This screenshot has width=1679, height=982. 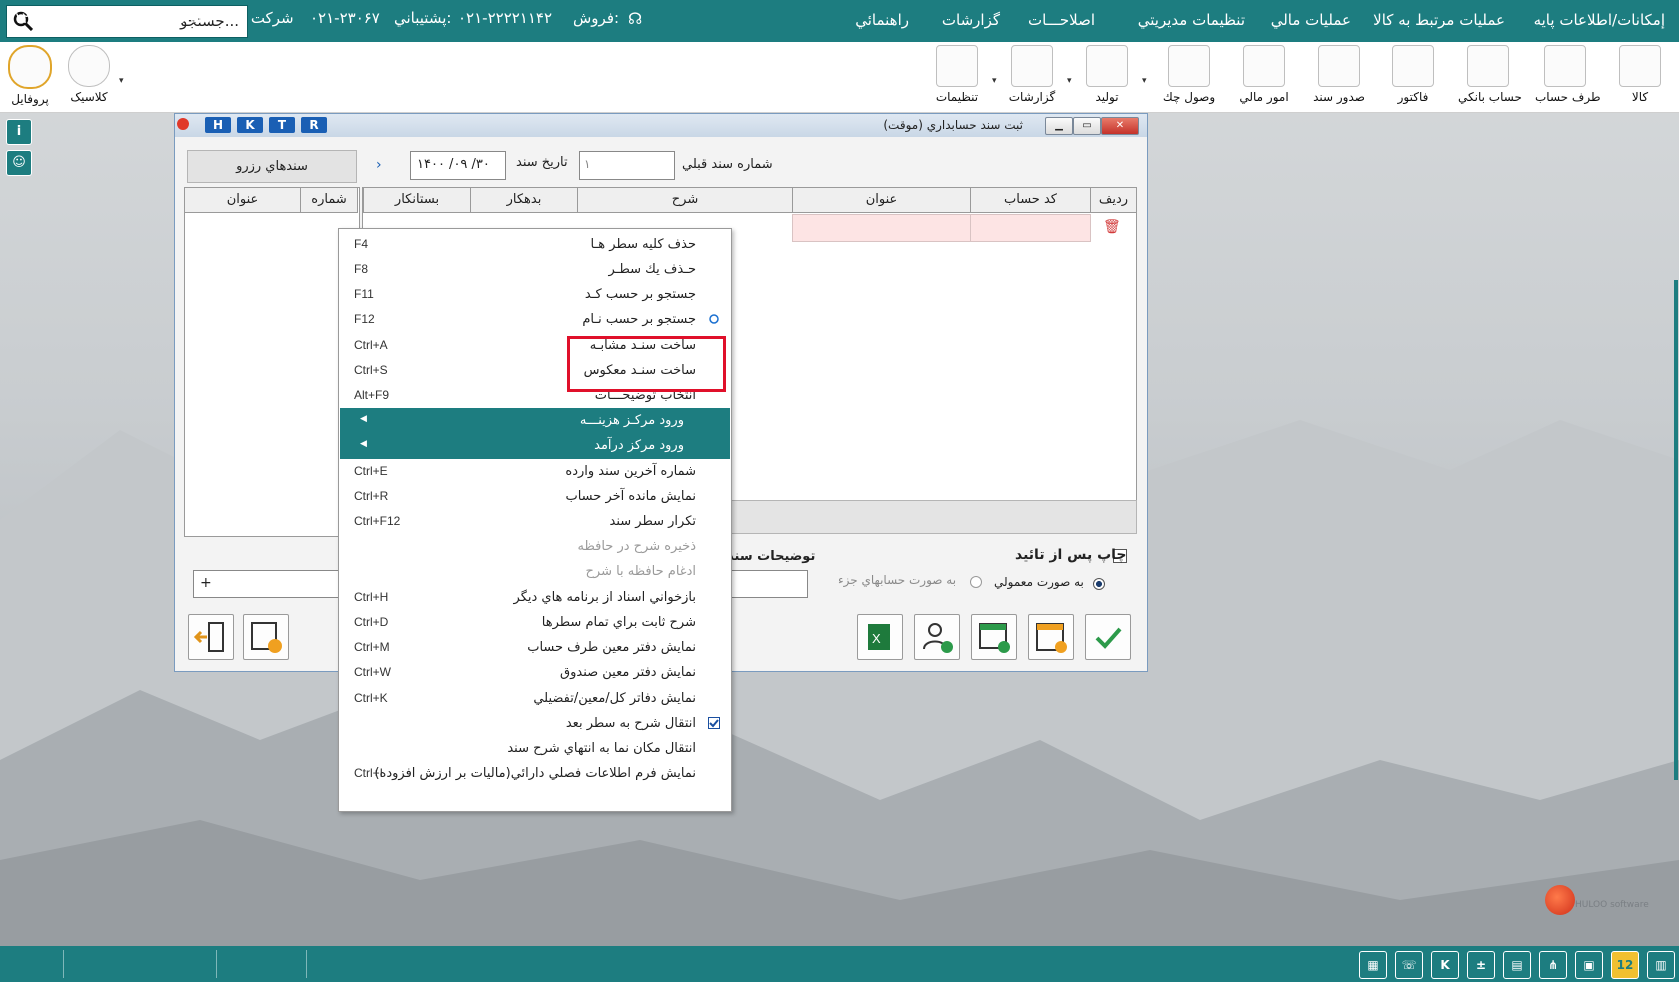 What do you see at coordinates (1373, 965) in the screenshot?
I see `calendar-grid-icon: ▦` at bounding box center [1373, 965].